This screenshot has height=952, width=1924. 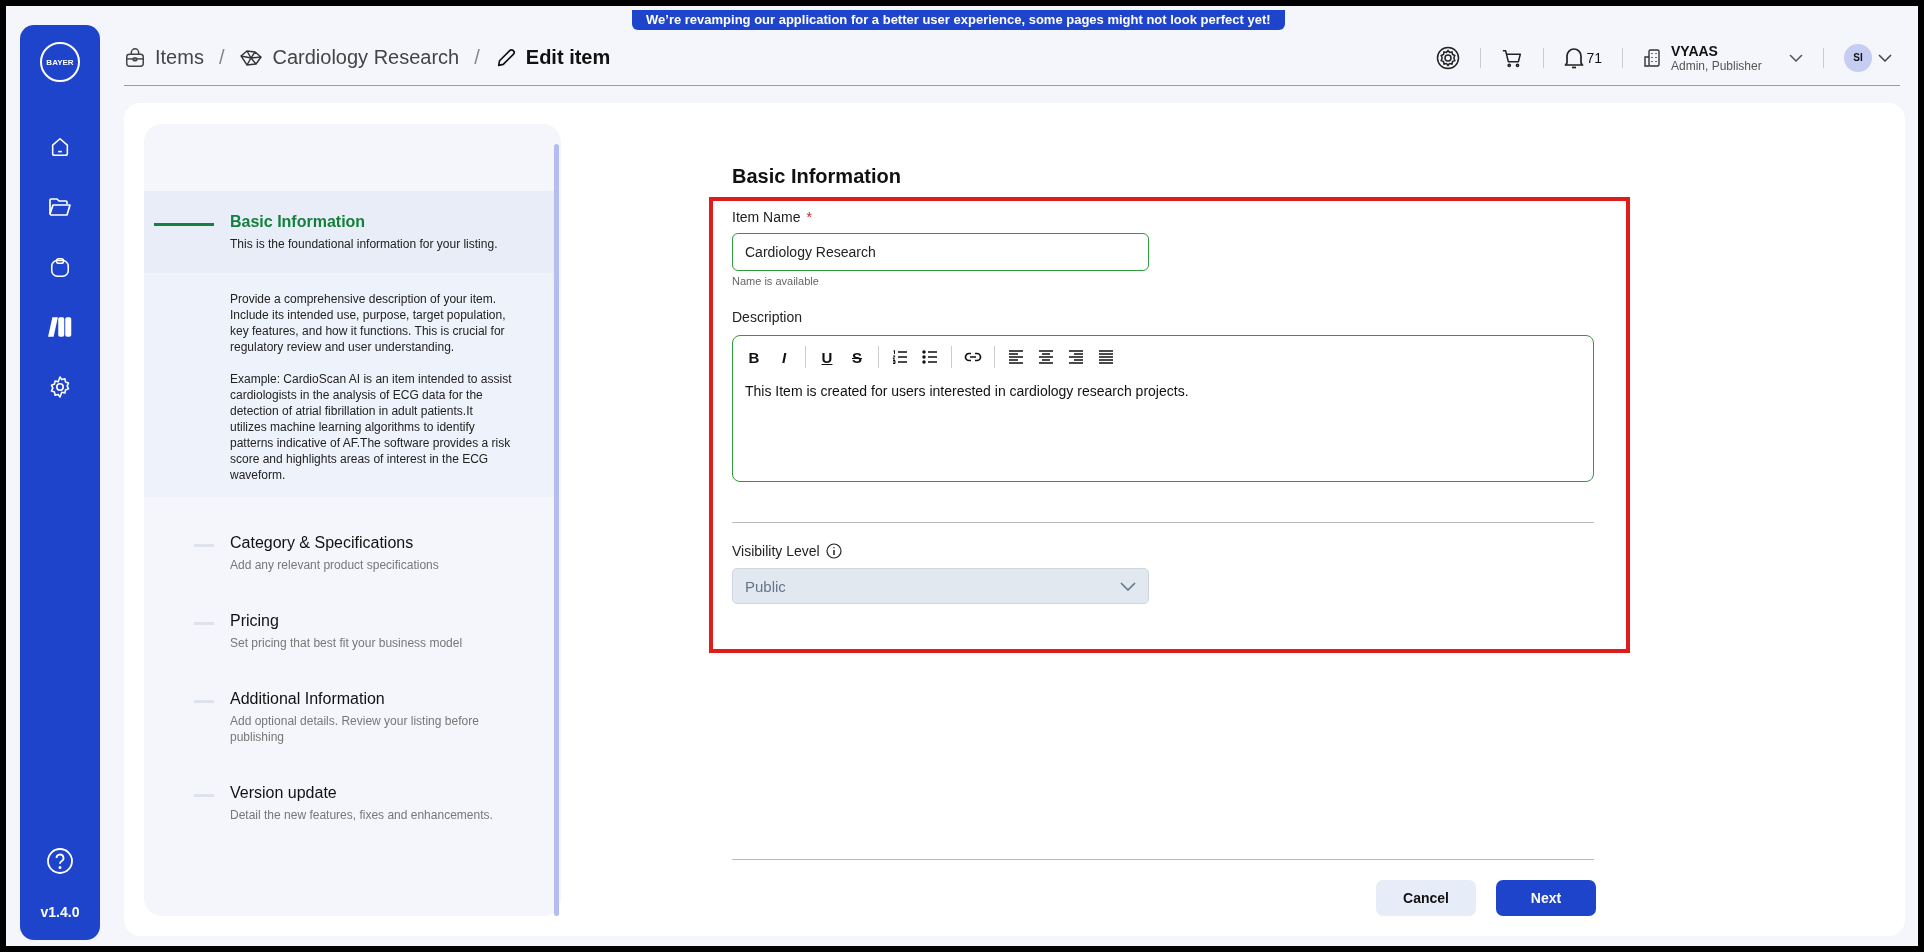 What do you see at coordinates (1717, 65) in the screenshot?
I see `user-roles: Admin, Publisher` at bounding box center [1717, 65].